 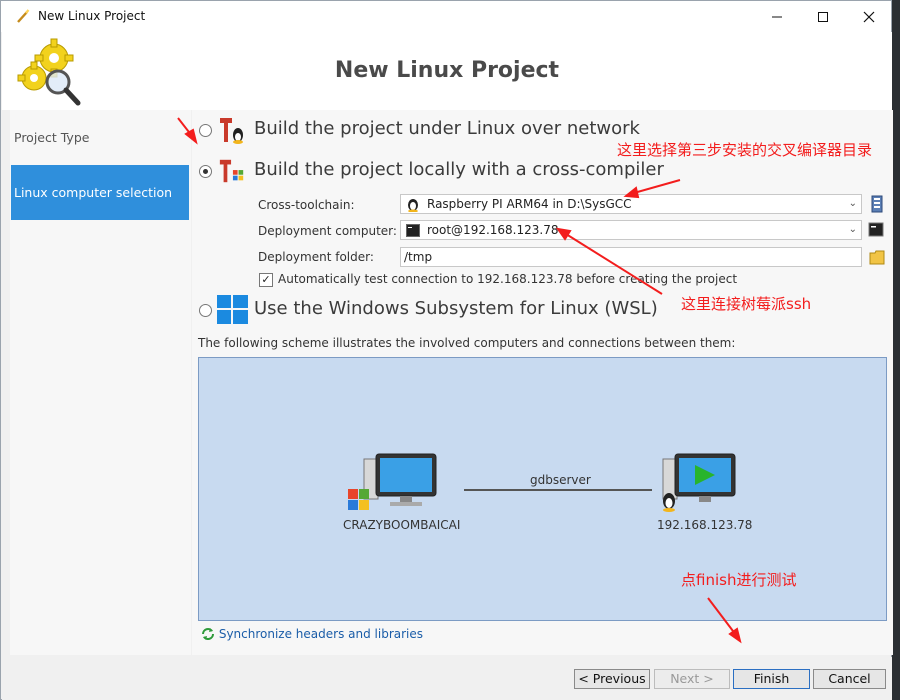 What do you see at coordinates (699, 482) in the screenshot?
I see `linux-computer-icon` at bounding box center [699, 482].